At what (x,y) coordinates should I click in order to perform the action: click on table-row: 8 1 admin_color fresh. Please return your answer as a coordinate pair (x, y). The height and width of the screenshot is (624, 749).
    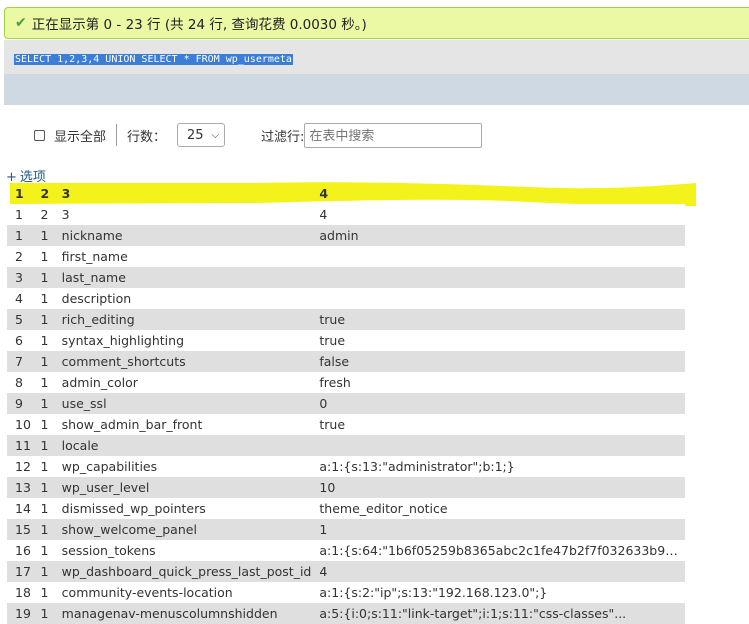
    Looking at the image, I should click on (346, 382).